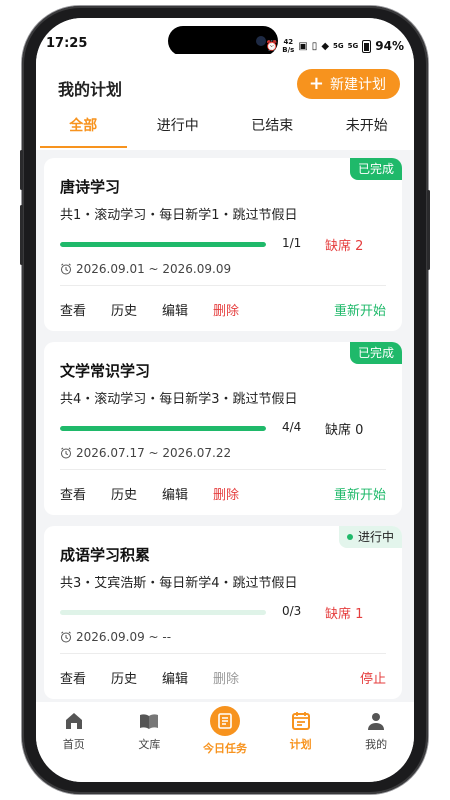 This screenshot has height=800, width=450. What do you see at coordinates (90, 89) in the screenshot?
I see `page-title: 我的计划` at bounding box center [90, 89].